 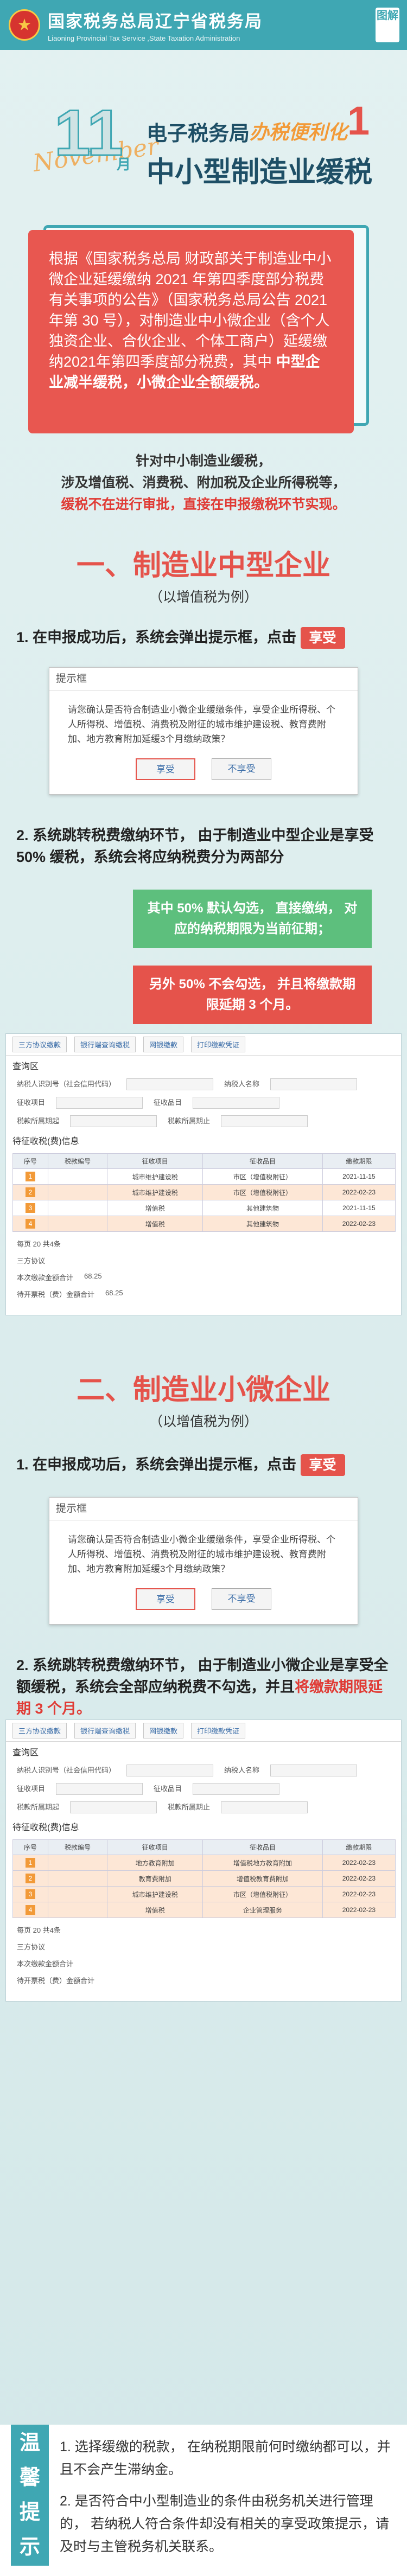 What do you see at coordinates (322, 1465) in the screenshot?
I see `enjoy-button-2: 享受` at bounding box center [322, 1465].